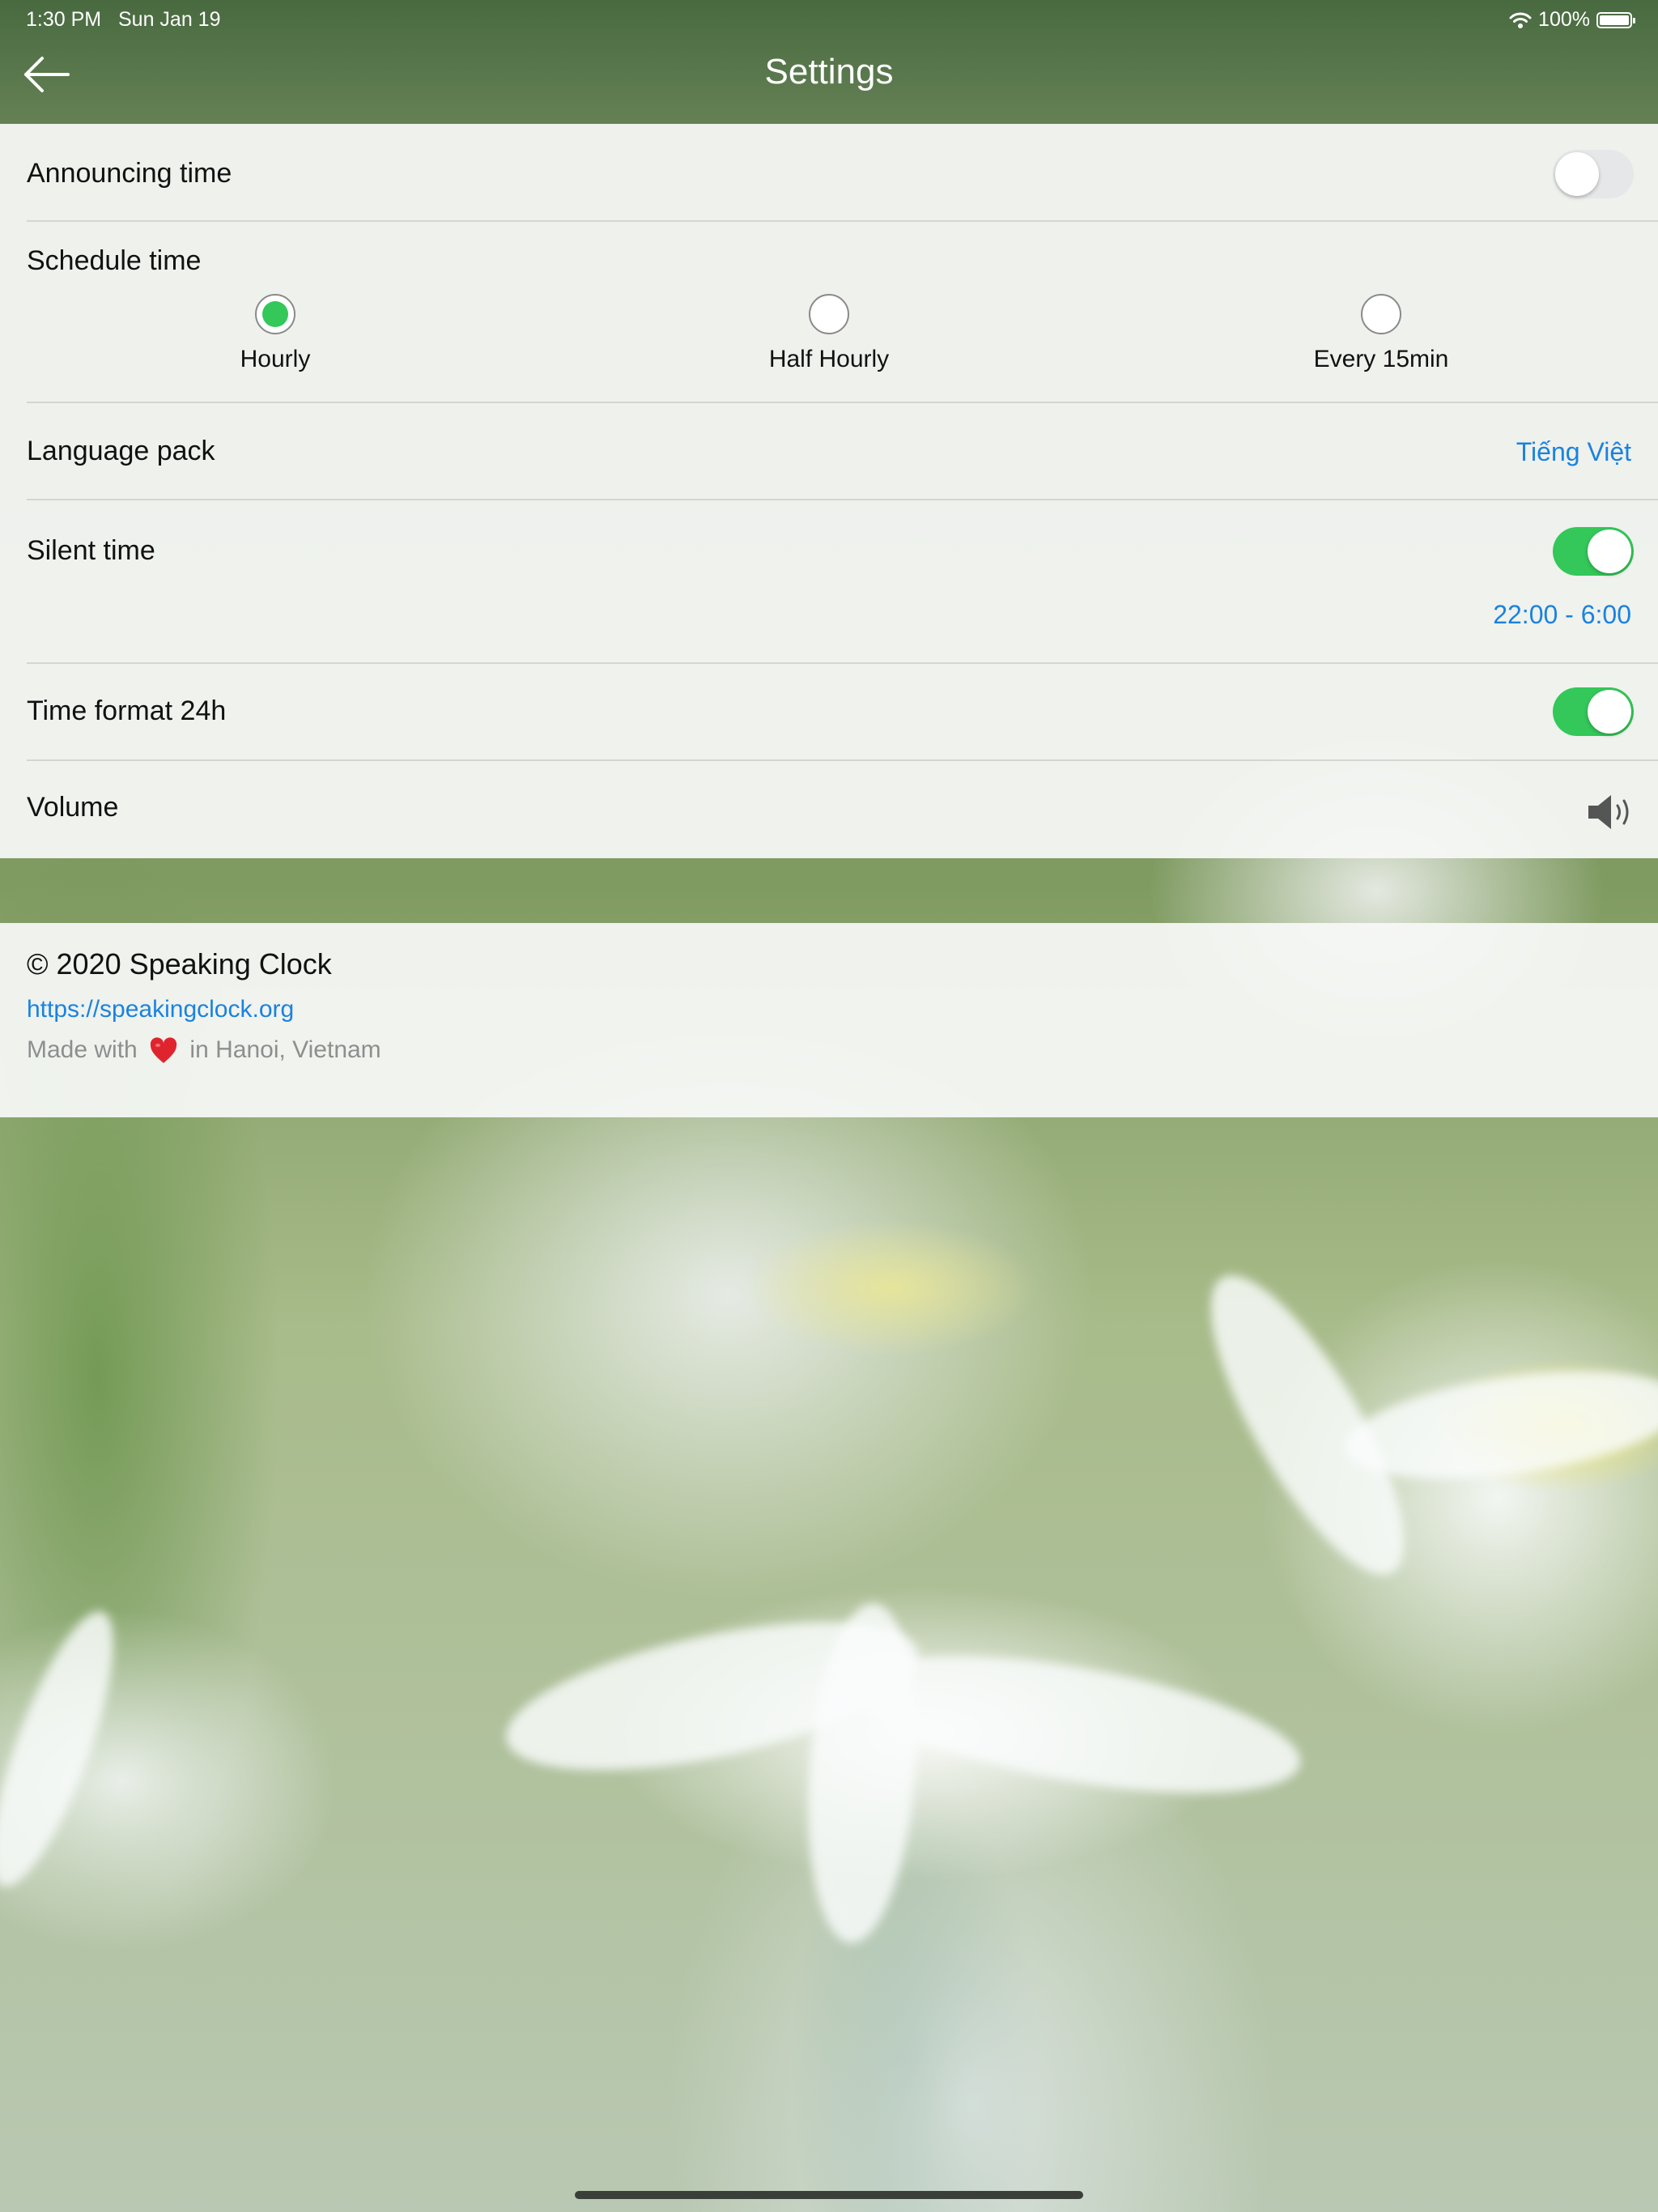  I want to click on radio-label: Every 15min, so click(1381, 359).